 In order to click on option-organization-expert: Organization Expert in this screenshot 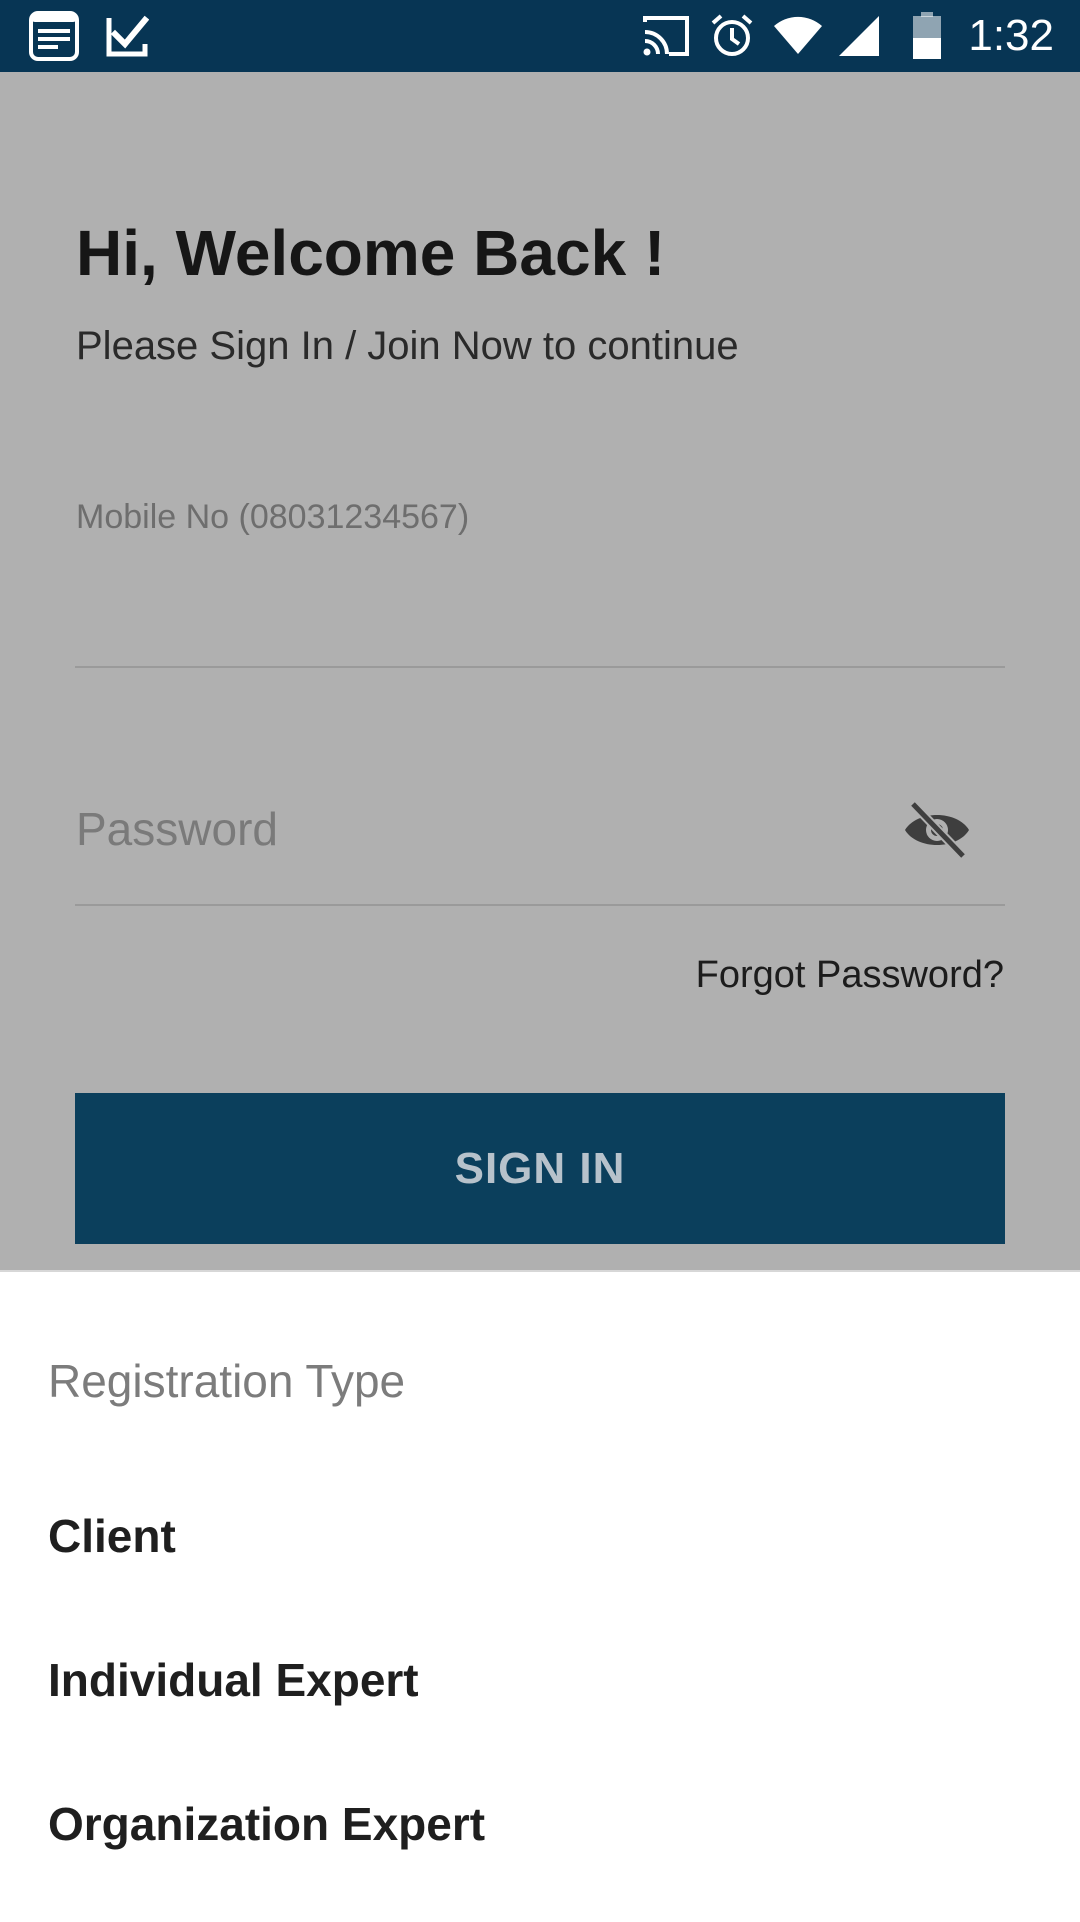, I will do `click(540, 1824)`.